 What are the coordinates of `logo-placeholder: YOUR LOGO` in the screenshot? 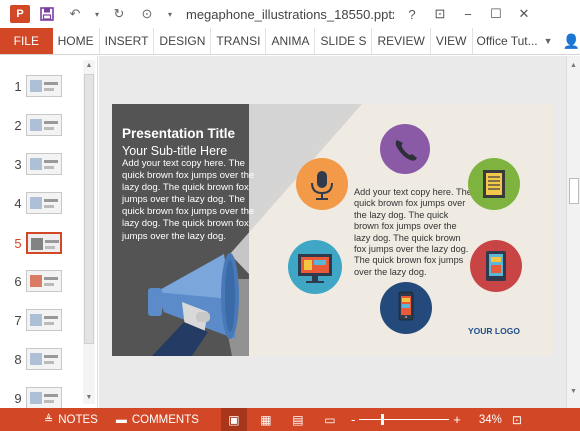 It's located at (494, 331).